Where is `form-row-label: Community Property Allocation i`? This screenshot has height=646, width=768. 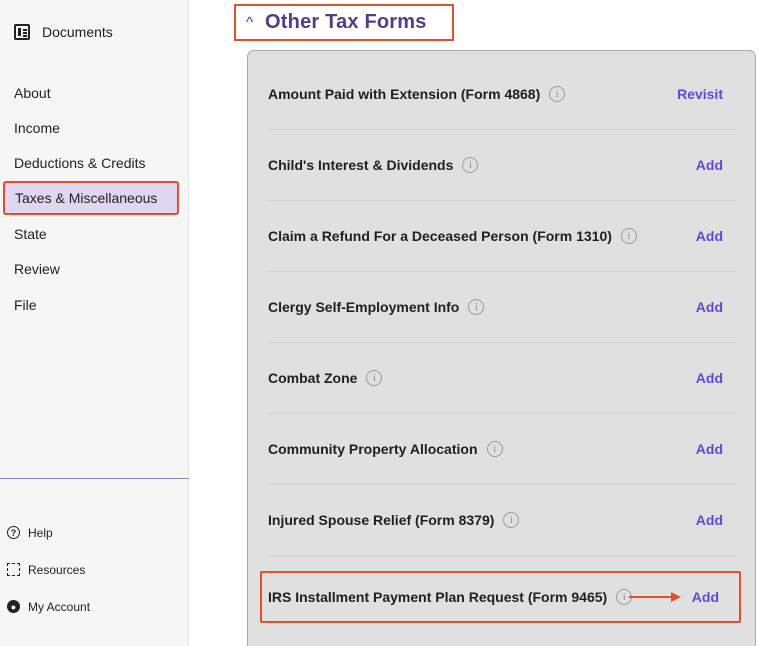
form-row-label: Community Property Allocation i is located at coordinates (385, 449).